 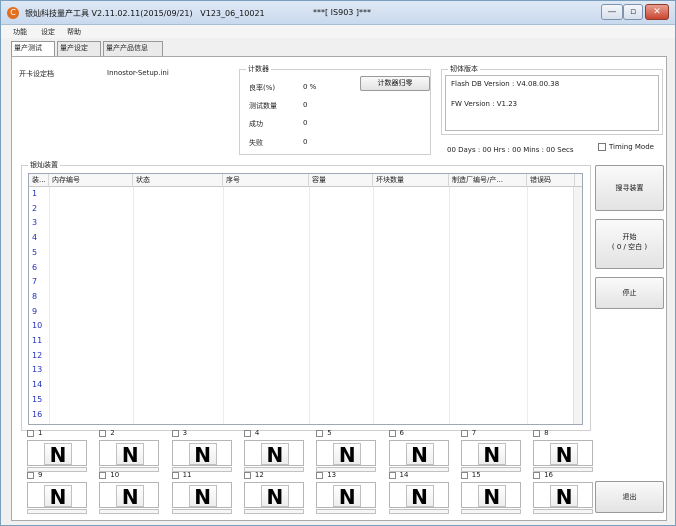 What do you see at coordinates (34, 311) in the screenshot?
I see `device-row-number: 9` at bounding box center [34, 311].